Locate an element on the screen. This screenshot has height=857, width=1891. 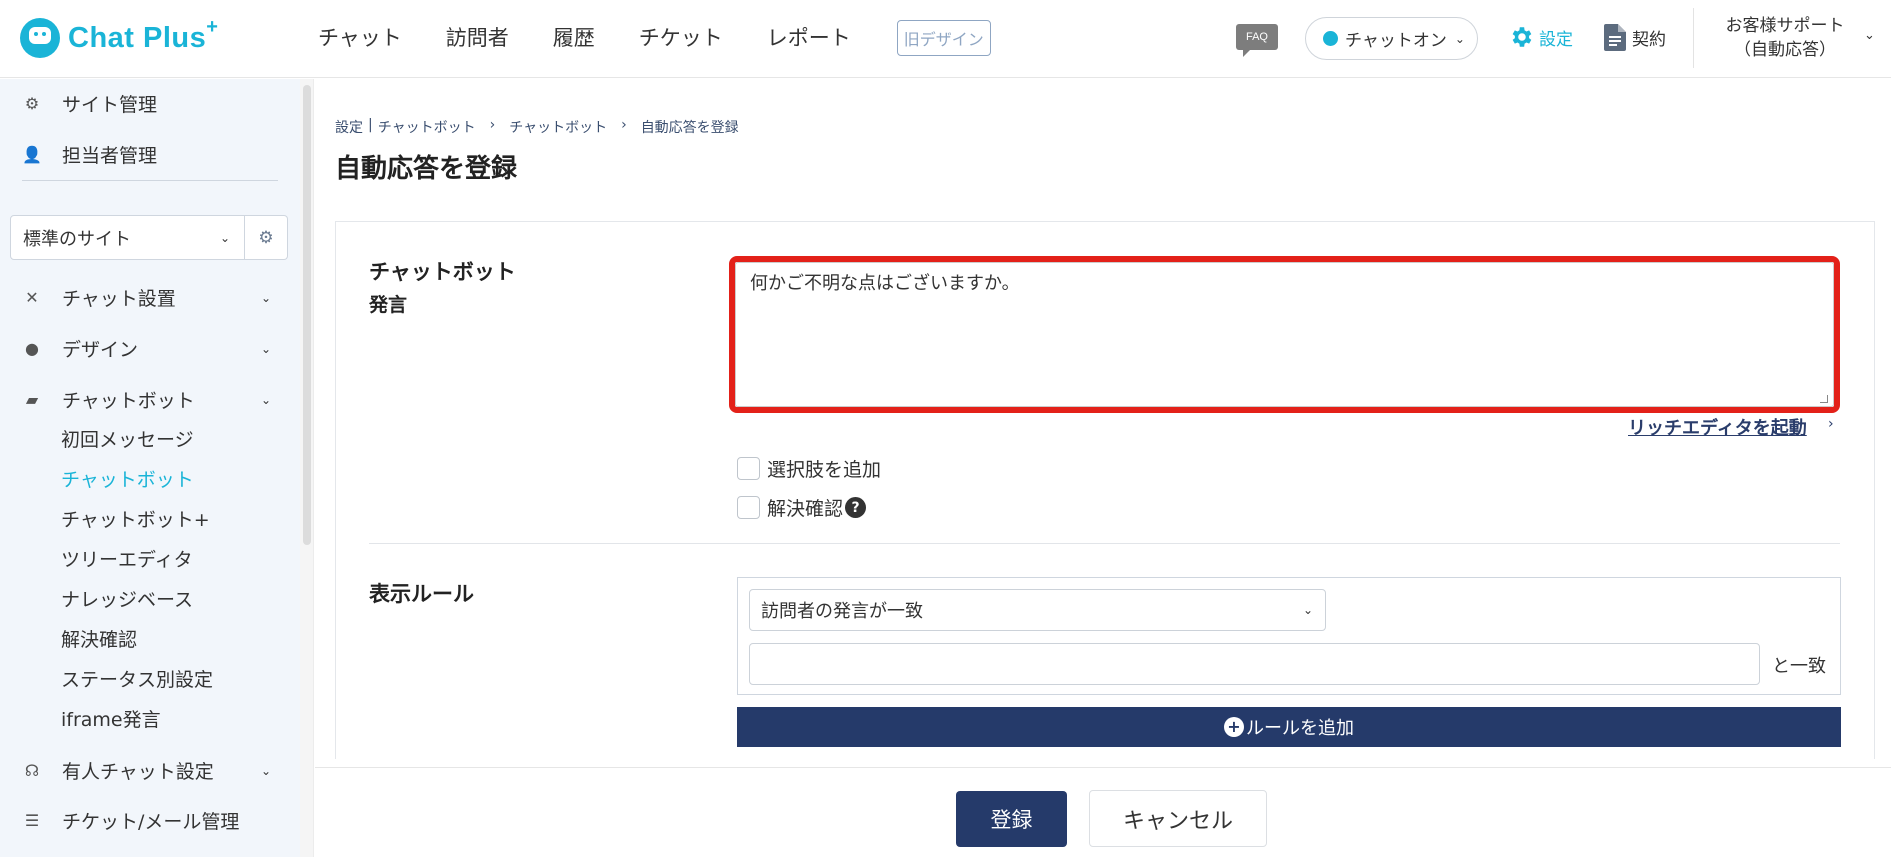
chatplus-logo: Chat Plus+ is located at coordinates (119, 38).